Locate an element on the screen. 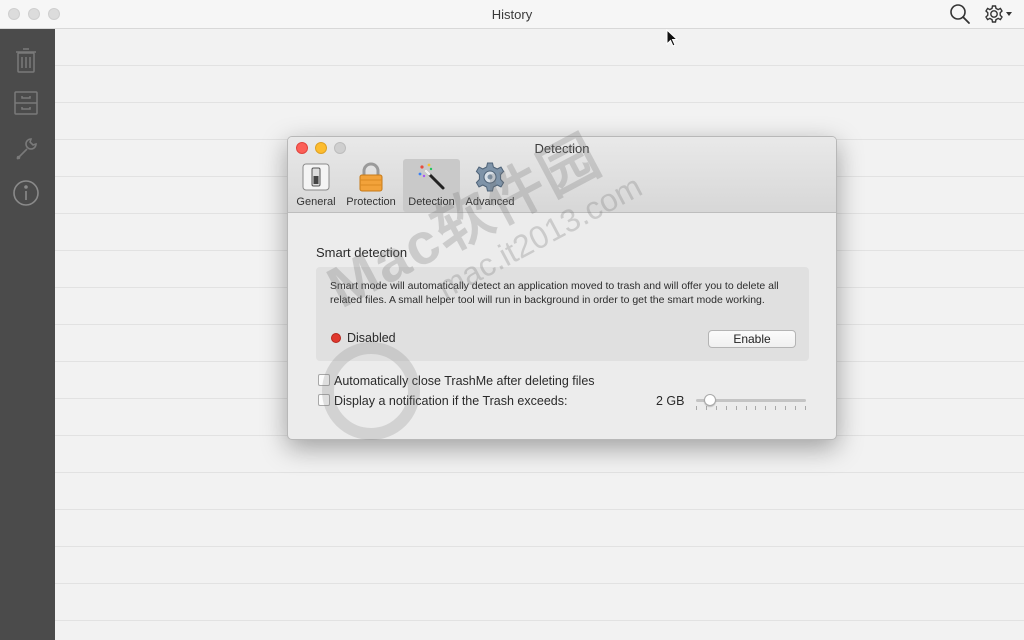 The width and height of the screenshot is (1024, 640). window-title: History is located at coordinates (512, 14).